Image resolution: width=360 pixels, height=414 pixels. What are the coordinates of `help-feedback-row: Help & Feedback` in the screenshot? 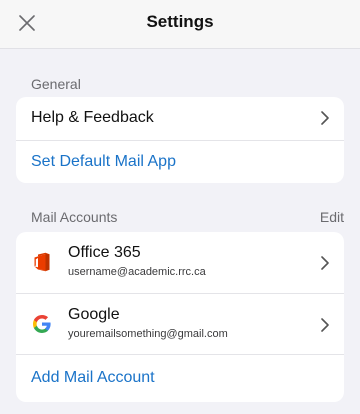 It's located at (180, 118).